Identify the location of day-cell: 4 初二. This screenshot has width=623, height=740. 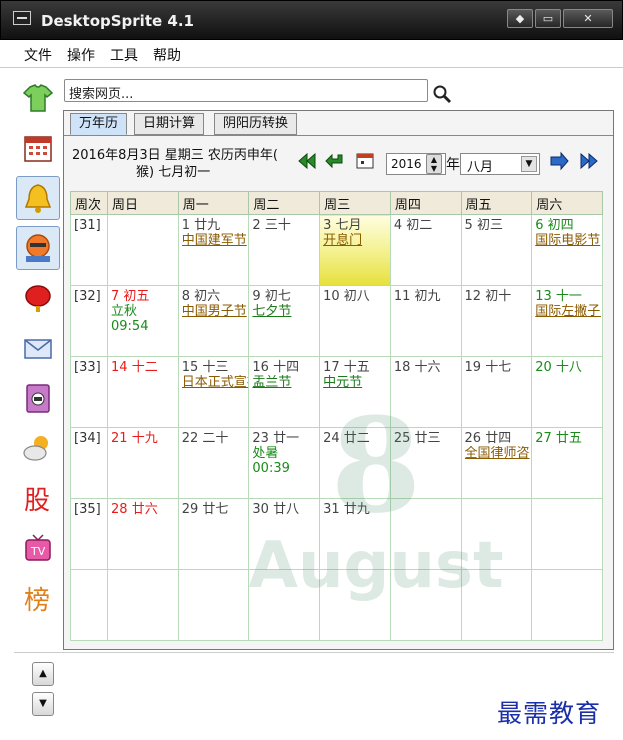
(425, 250).